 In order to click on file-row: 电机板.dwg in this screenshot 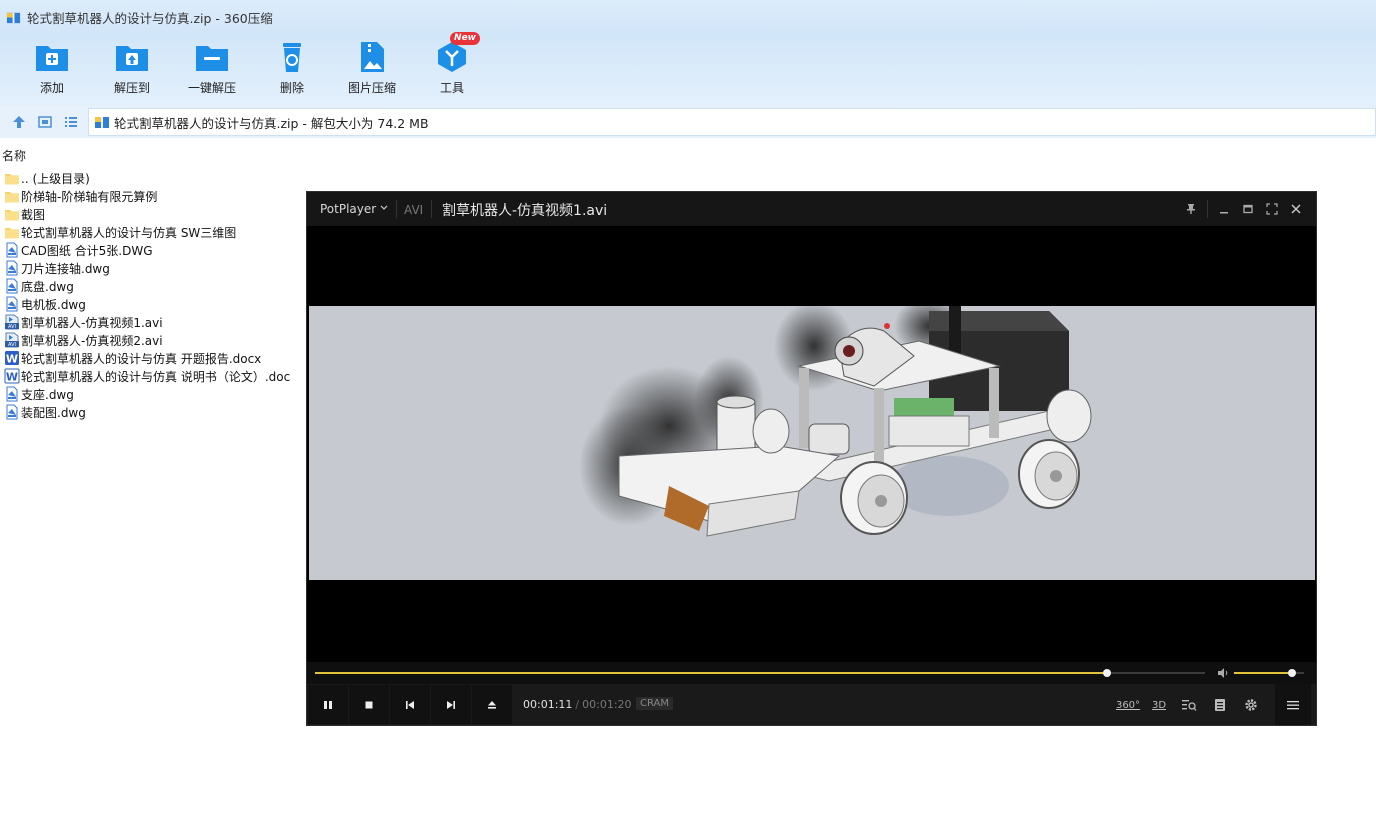, I will do `click(150, 304)`.